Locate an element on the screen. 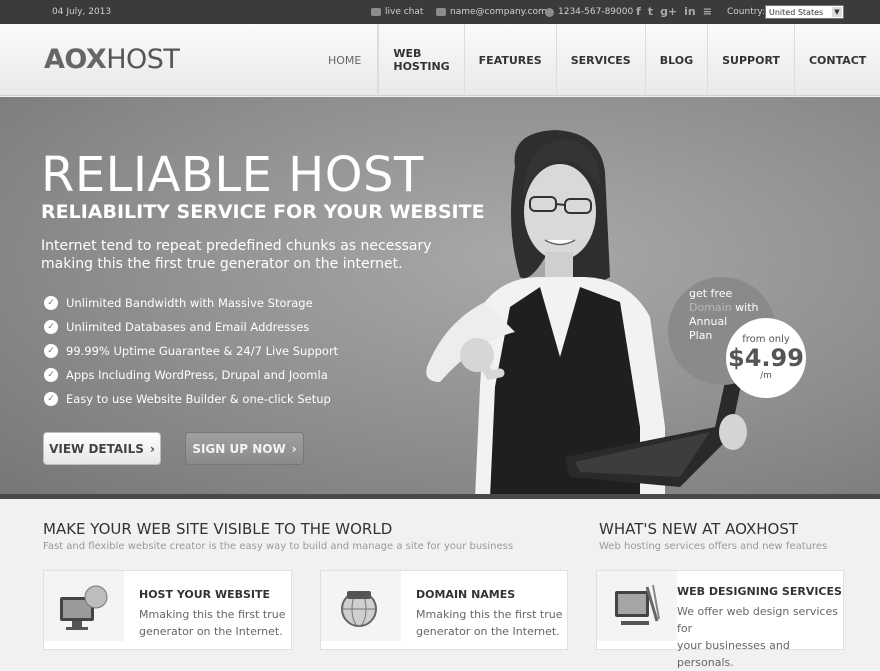 This screenshot has height=671, width=880. feature-label: Unlimited Databases and Email Addresses is located at coordinates (188, 327).